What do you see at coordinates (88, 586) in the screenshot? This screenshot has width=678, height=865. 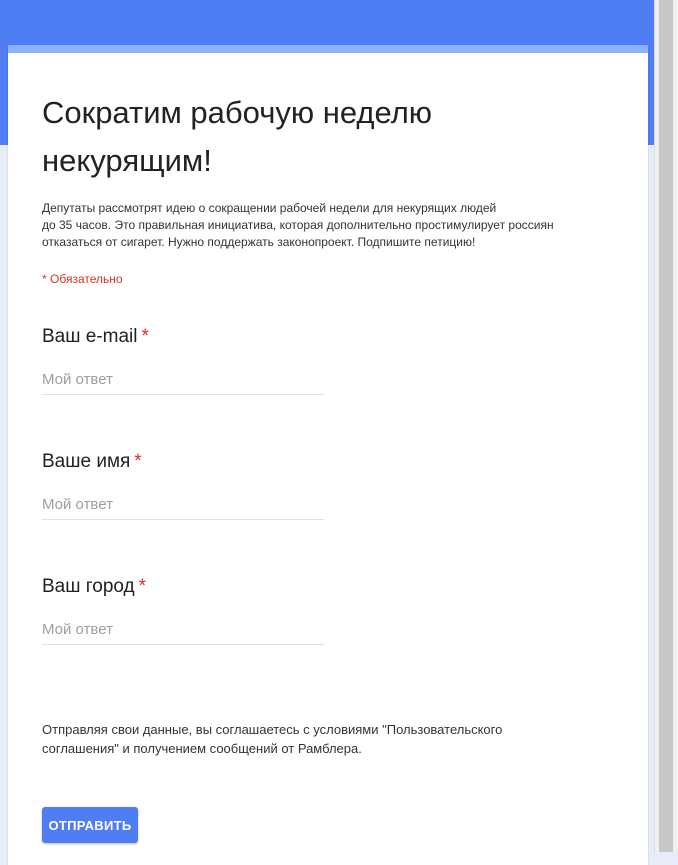 I see `question-label-text: Ваш город` at bounding box center [88, 586].